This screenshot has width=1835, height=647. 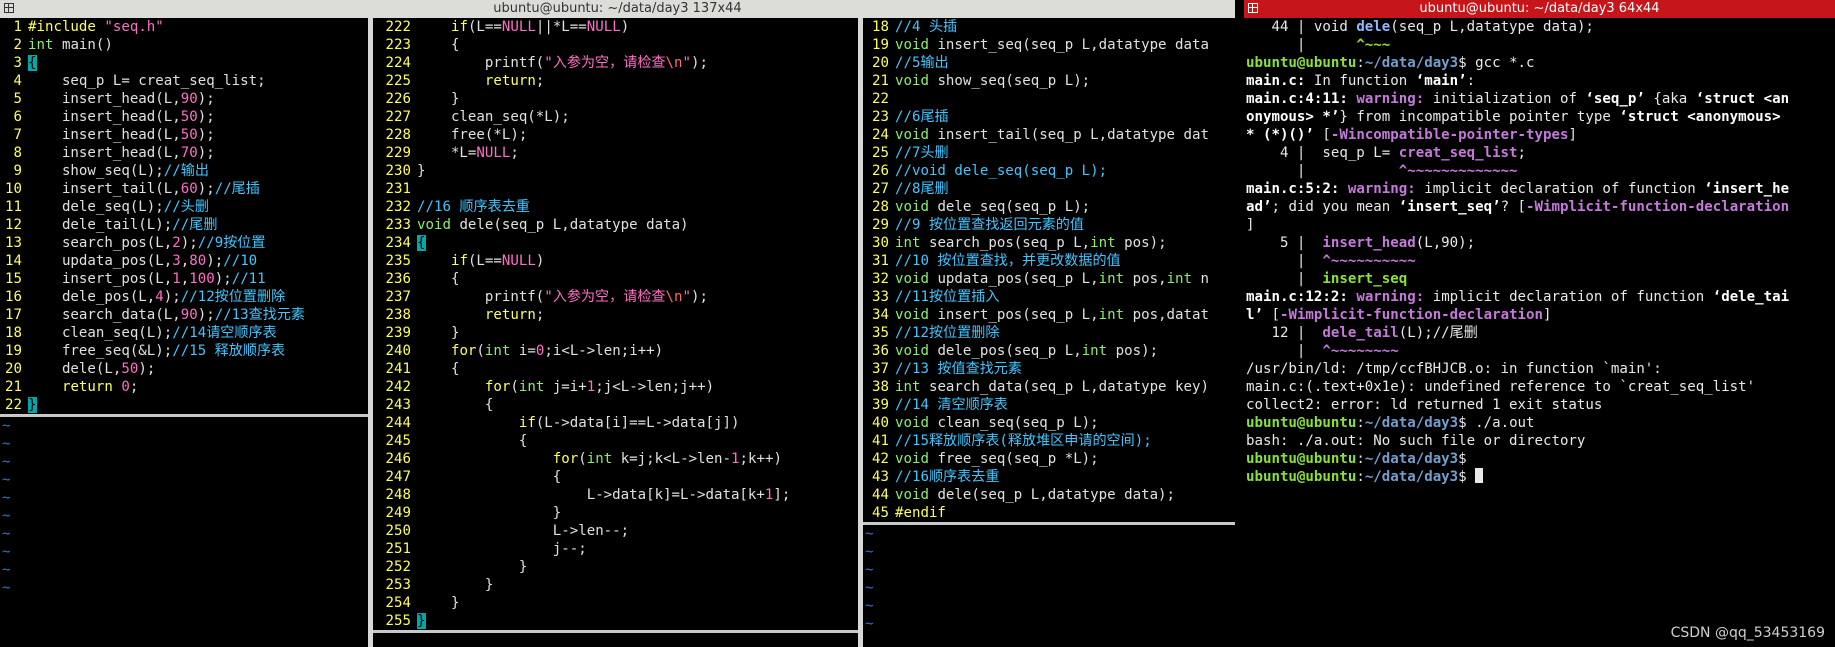 What do you see at coordinates (184, 279) in the screenshot?
I see `code-line: 15 insert_pos(L,1,100);//11` at bounding box center [184, 279].